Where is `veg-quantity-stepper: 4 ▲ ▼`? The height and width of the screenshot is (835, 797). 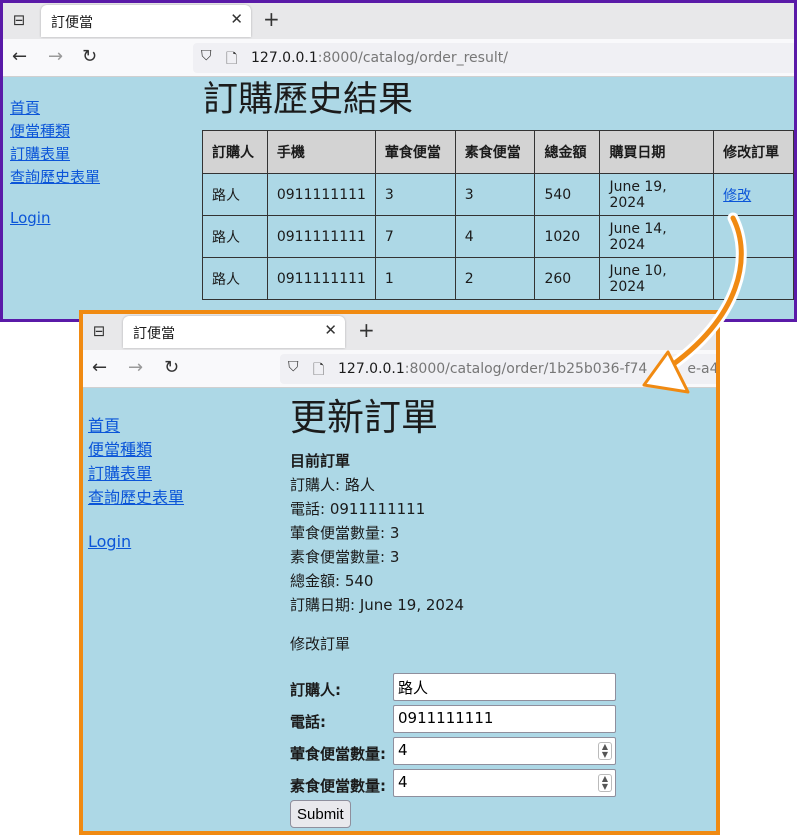 veg-quantity-stepper: 4 ▲ ▼ is located at coordinates (504, 783).